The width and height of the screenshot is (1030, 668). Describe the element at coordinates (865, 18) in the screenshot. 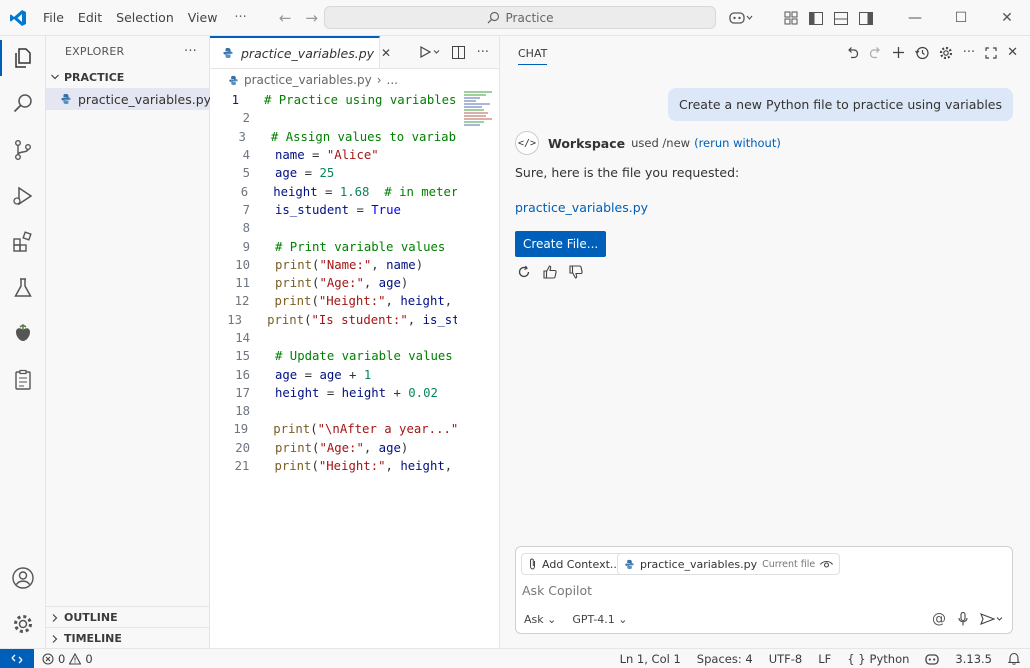

I see `toggle-secondary-sidebar-icon` at that location.